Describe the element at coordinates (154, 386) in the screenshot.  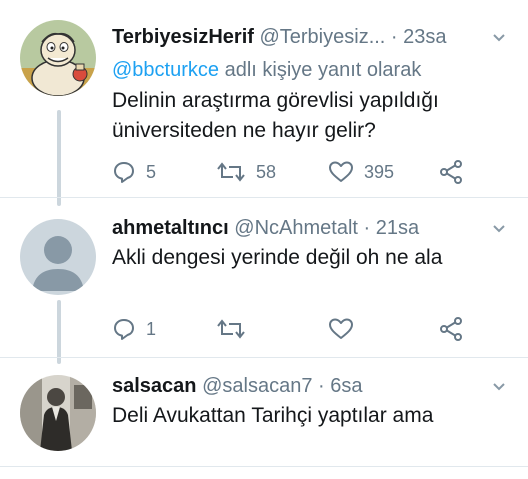
I see `author-name: salsacan` at that location.